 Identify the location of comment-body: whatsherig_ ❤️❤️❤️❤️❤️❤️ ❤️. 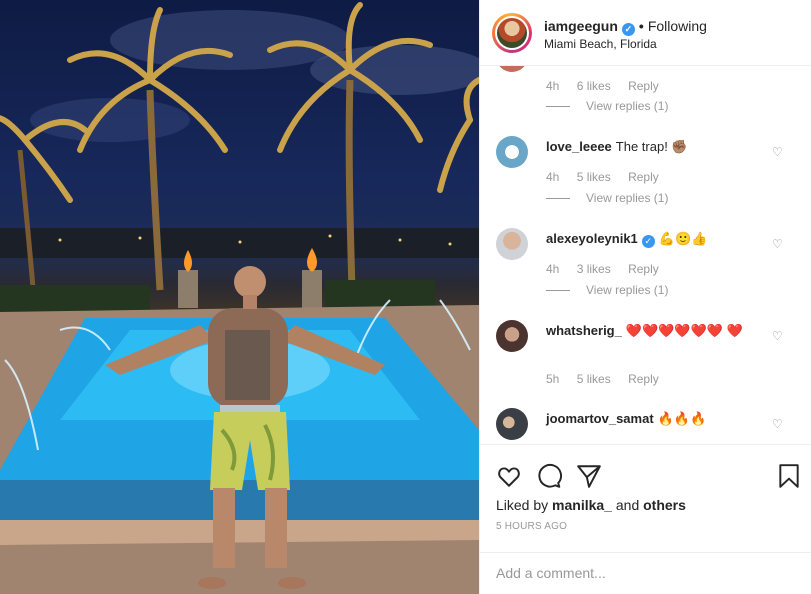
(646, 331).